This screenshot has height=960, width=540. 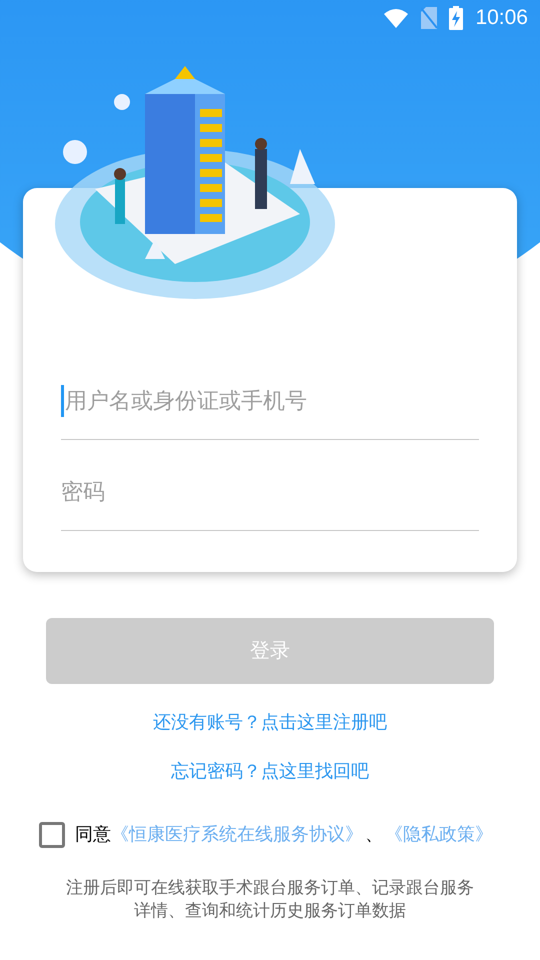 What do you see at coordinates (456, 18) in the screenshot?
I see `battery-charging-icon` at bounding box center [456, 18].